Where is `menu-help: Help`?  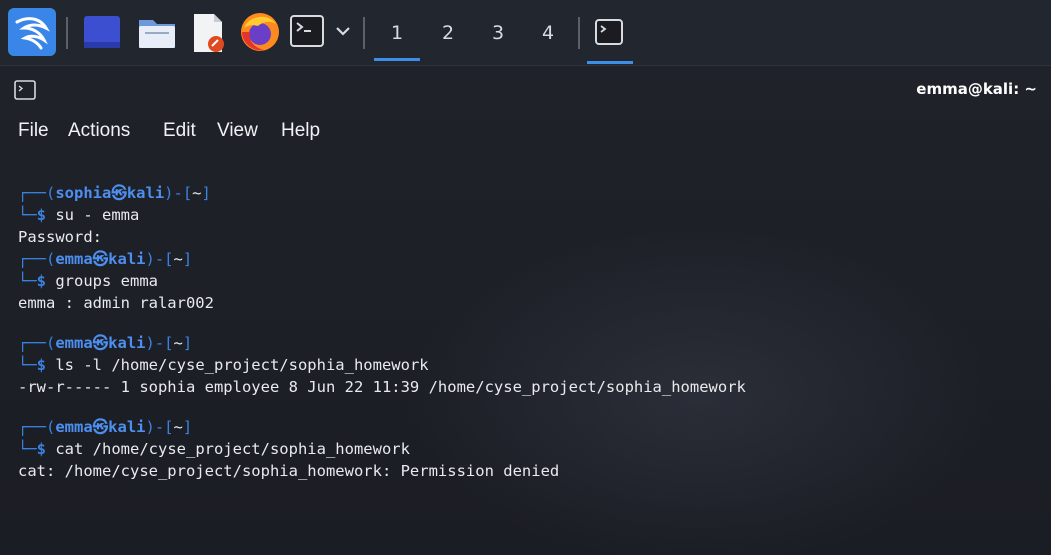
menu-help: Help is located at coordinates (300, 131).